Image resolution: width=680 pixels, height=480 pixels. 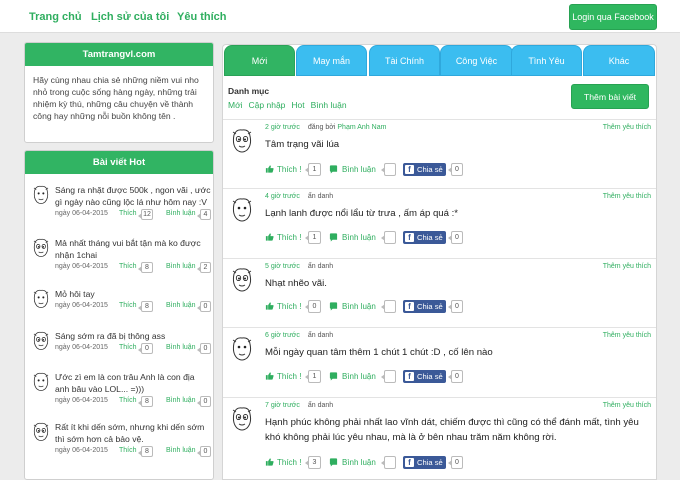 What do you see at coordinates (546, 60) in the screenshot?
I see `tab-4: Tình Yêu` at bounding box center [546, 60].